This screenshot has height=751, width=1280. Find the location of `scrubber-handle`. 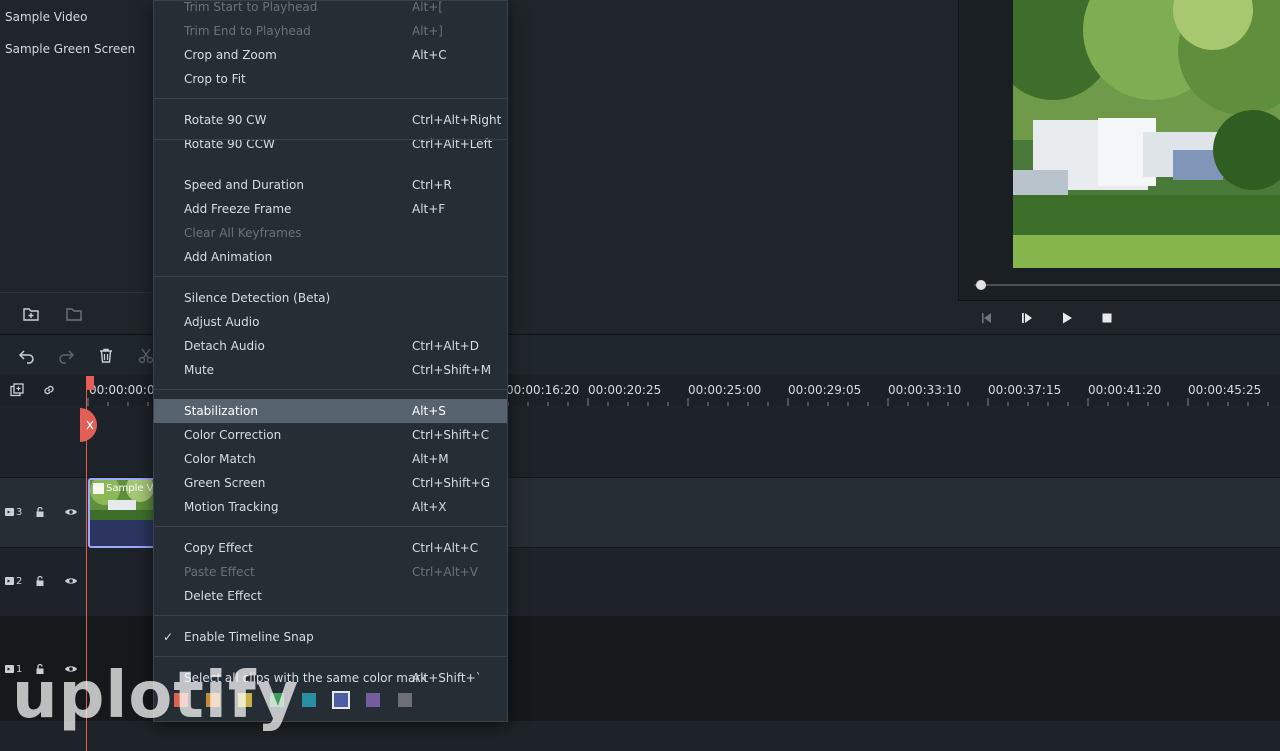

scrubber-handle is located at coordinates (981, 285).